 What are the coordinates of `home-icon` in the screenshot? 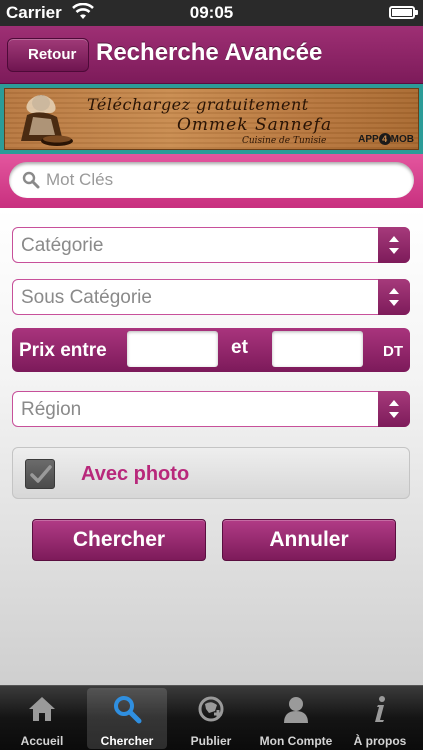 It's located at (42, 709).